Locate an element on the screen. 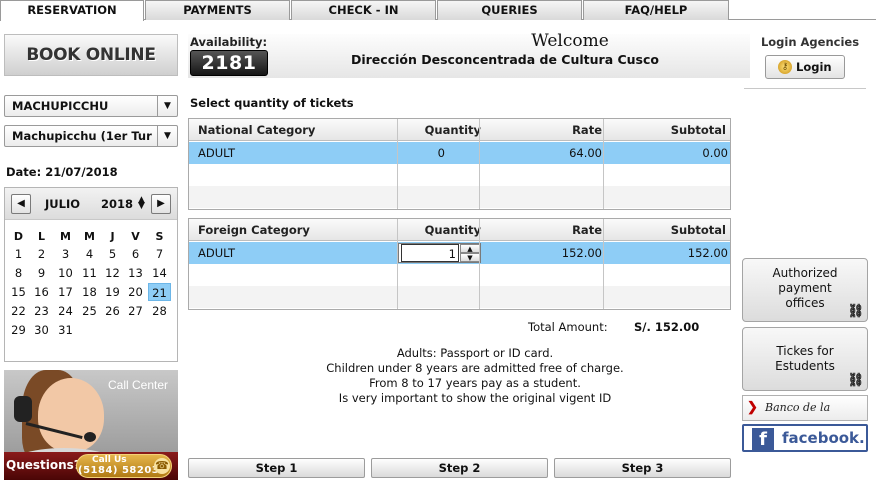 This screenshot has height=486, width=876. tab-payments: PAYMENTS is located at coordinates (217, 10).